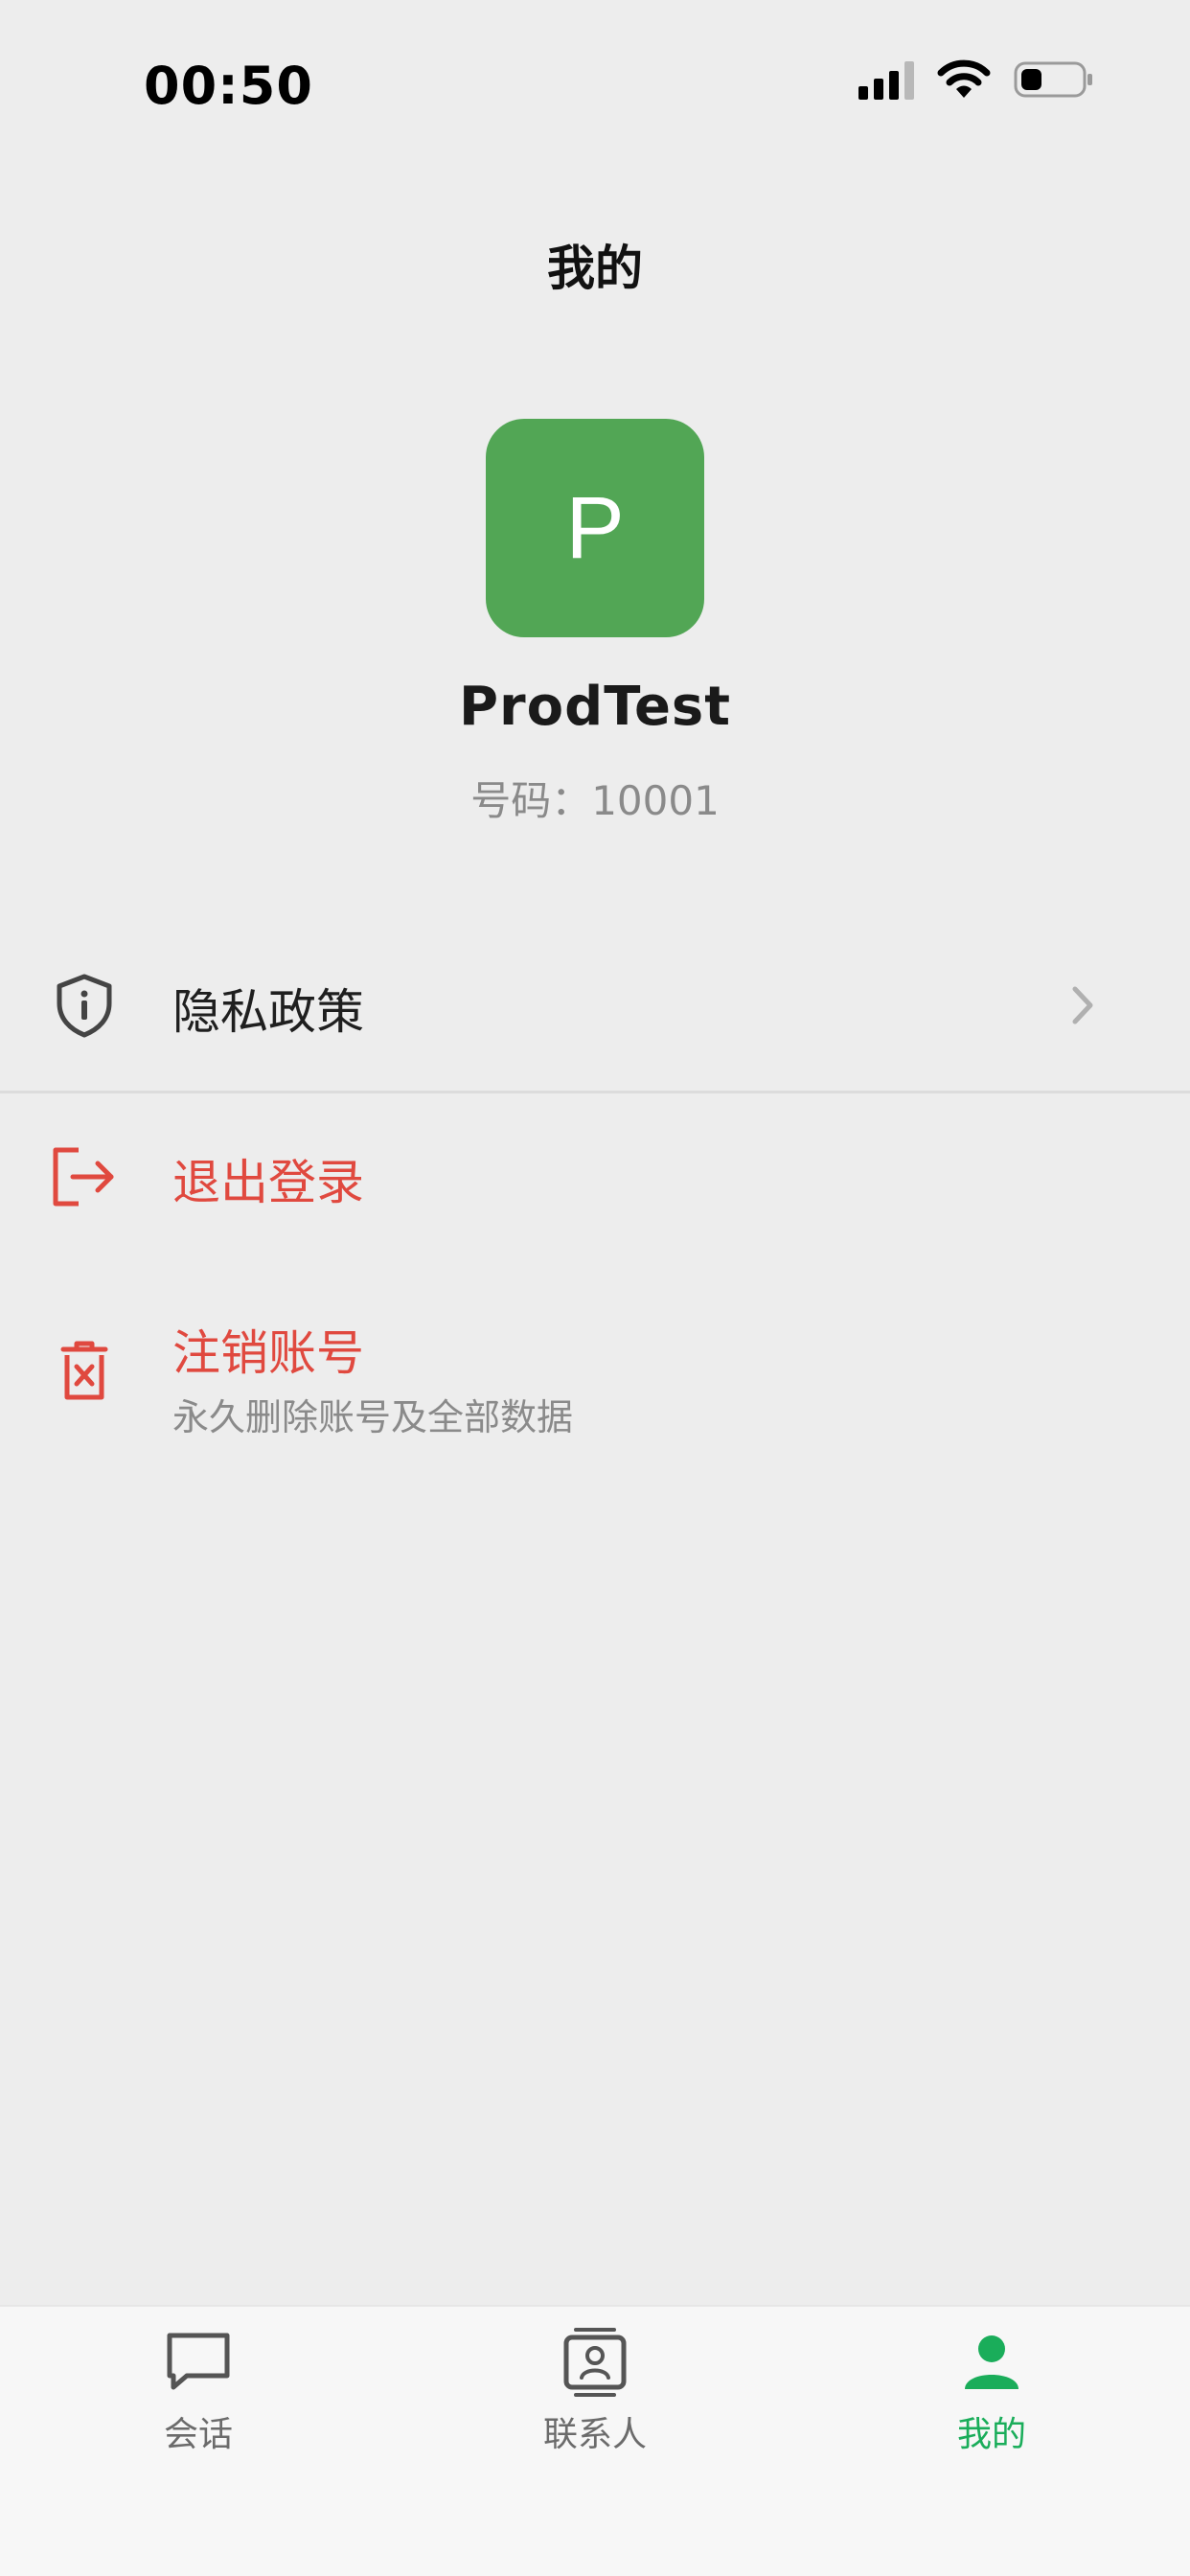 This screenshot has height=2576, width=1190. Describe the element at coordinates (595, 1353) in the screenshot. I see `delete-account-row: 注销账号 永久删除账号及全部数据` at that location.